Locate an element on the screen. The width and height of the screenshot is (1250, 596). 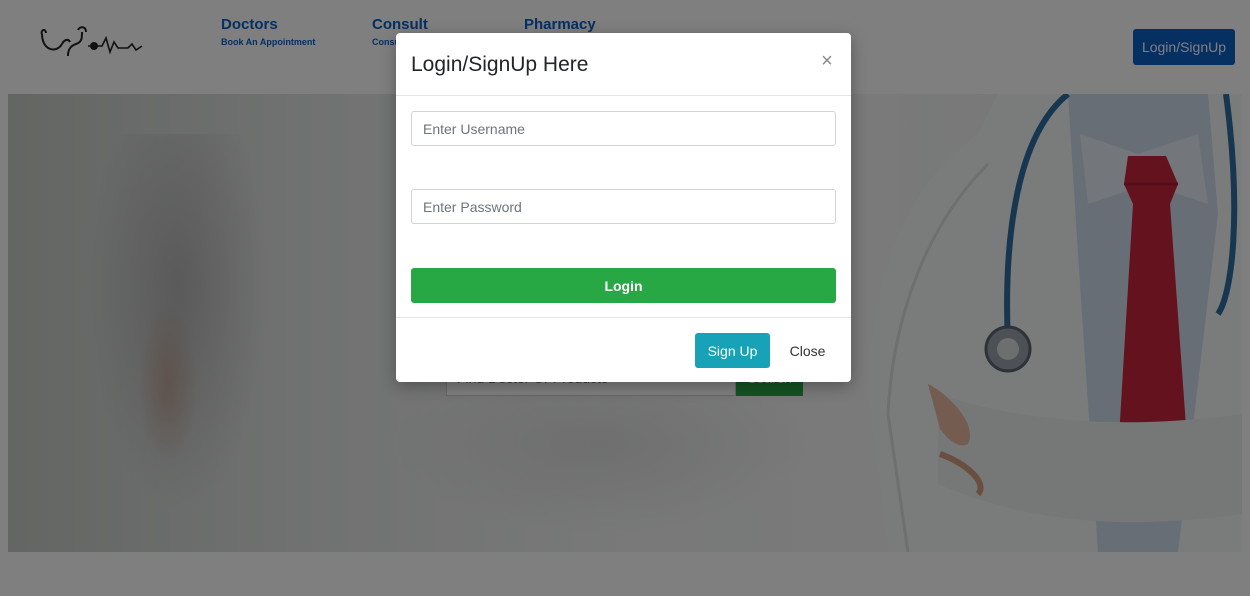
modal-header: Login/SignUp Here × is located at coordinates (623, 64).